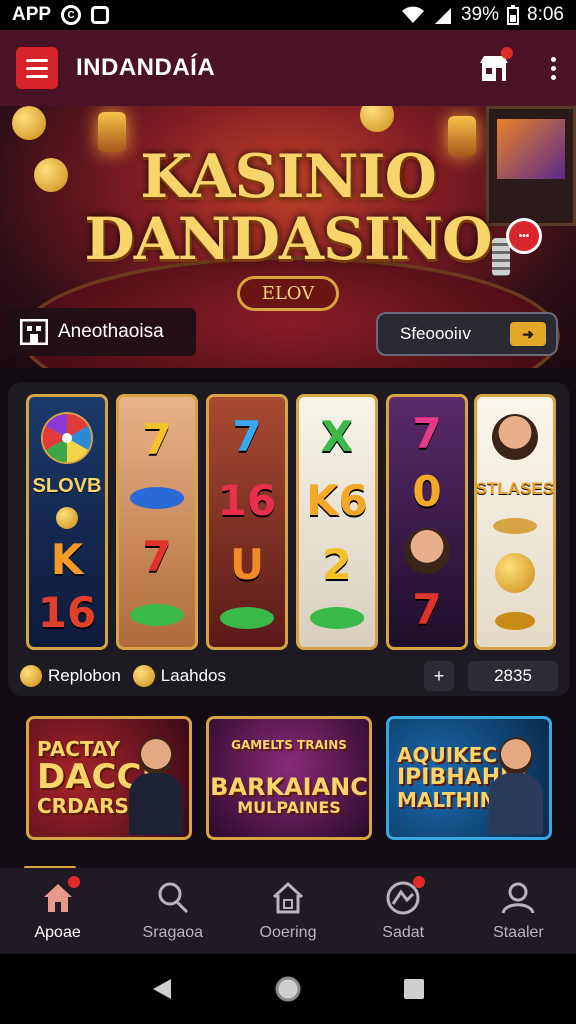 This screenshot has width=576, height=1024. Describe the element at coordinates (247, 564) in the screenshot. I see `reel-symbol: U` at that location.